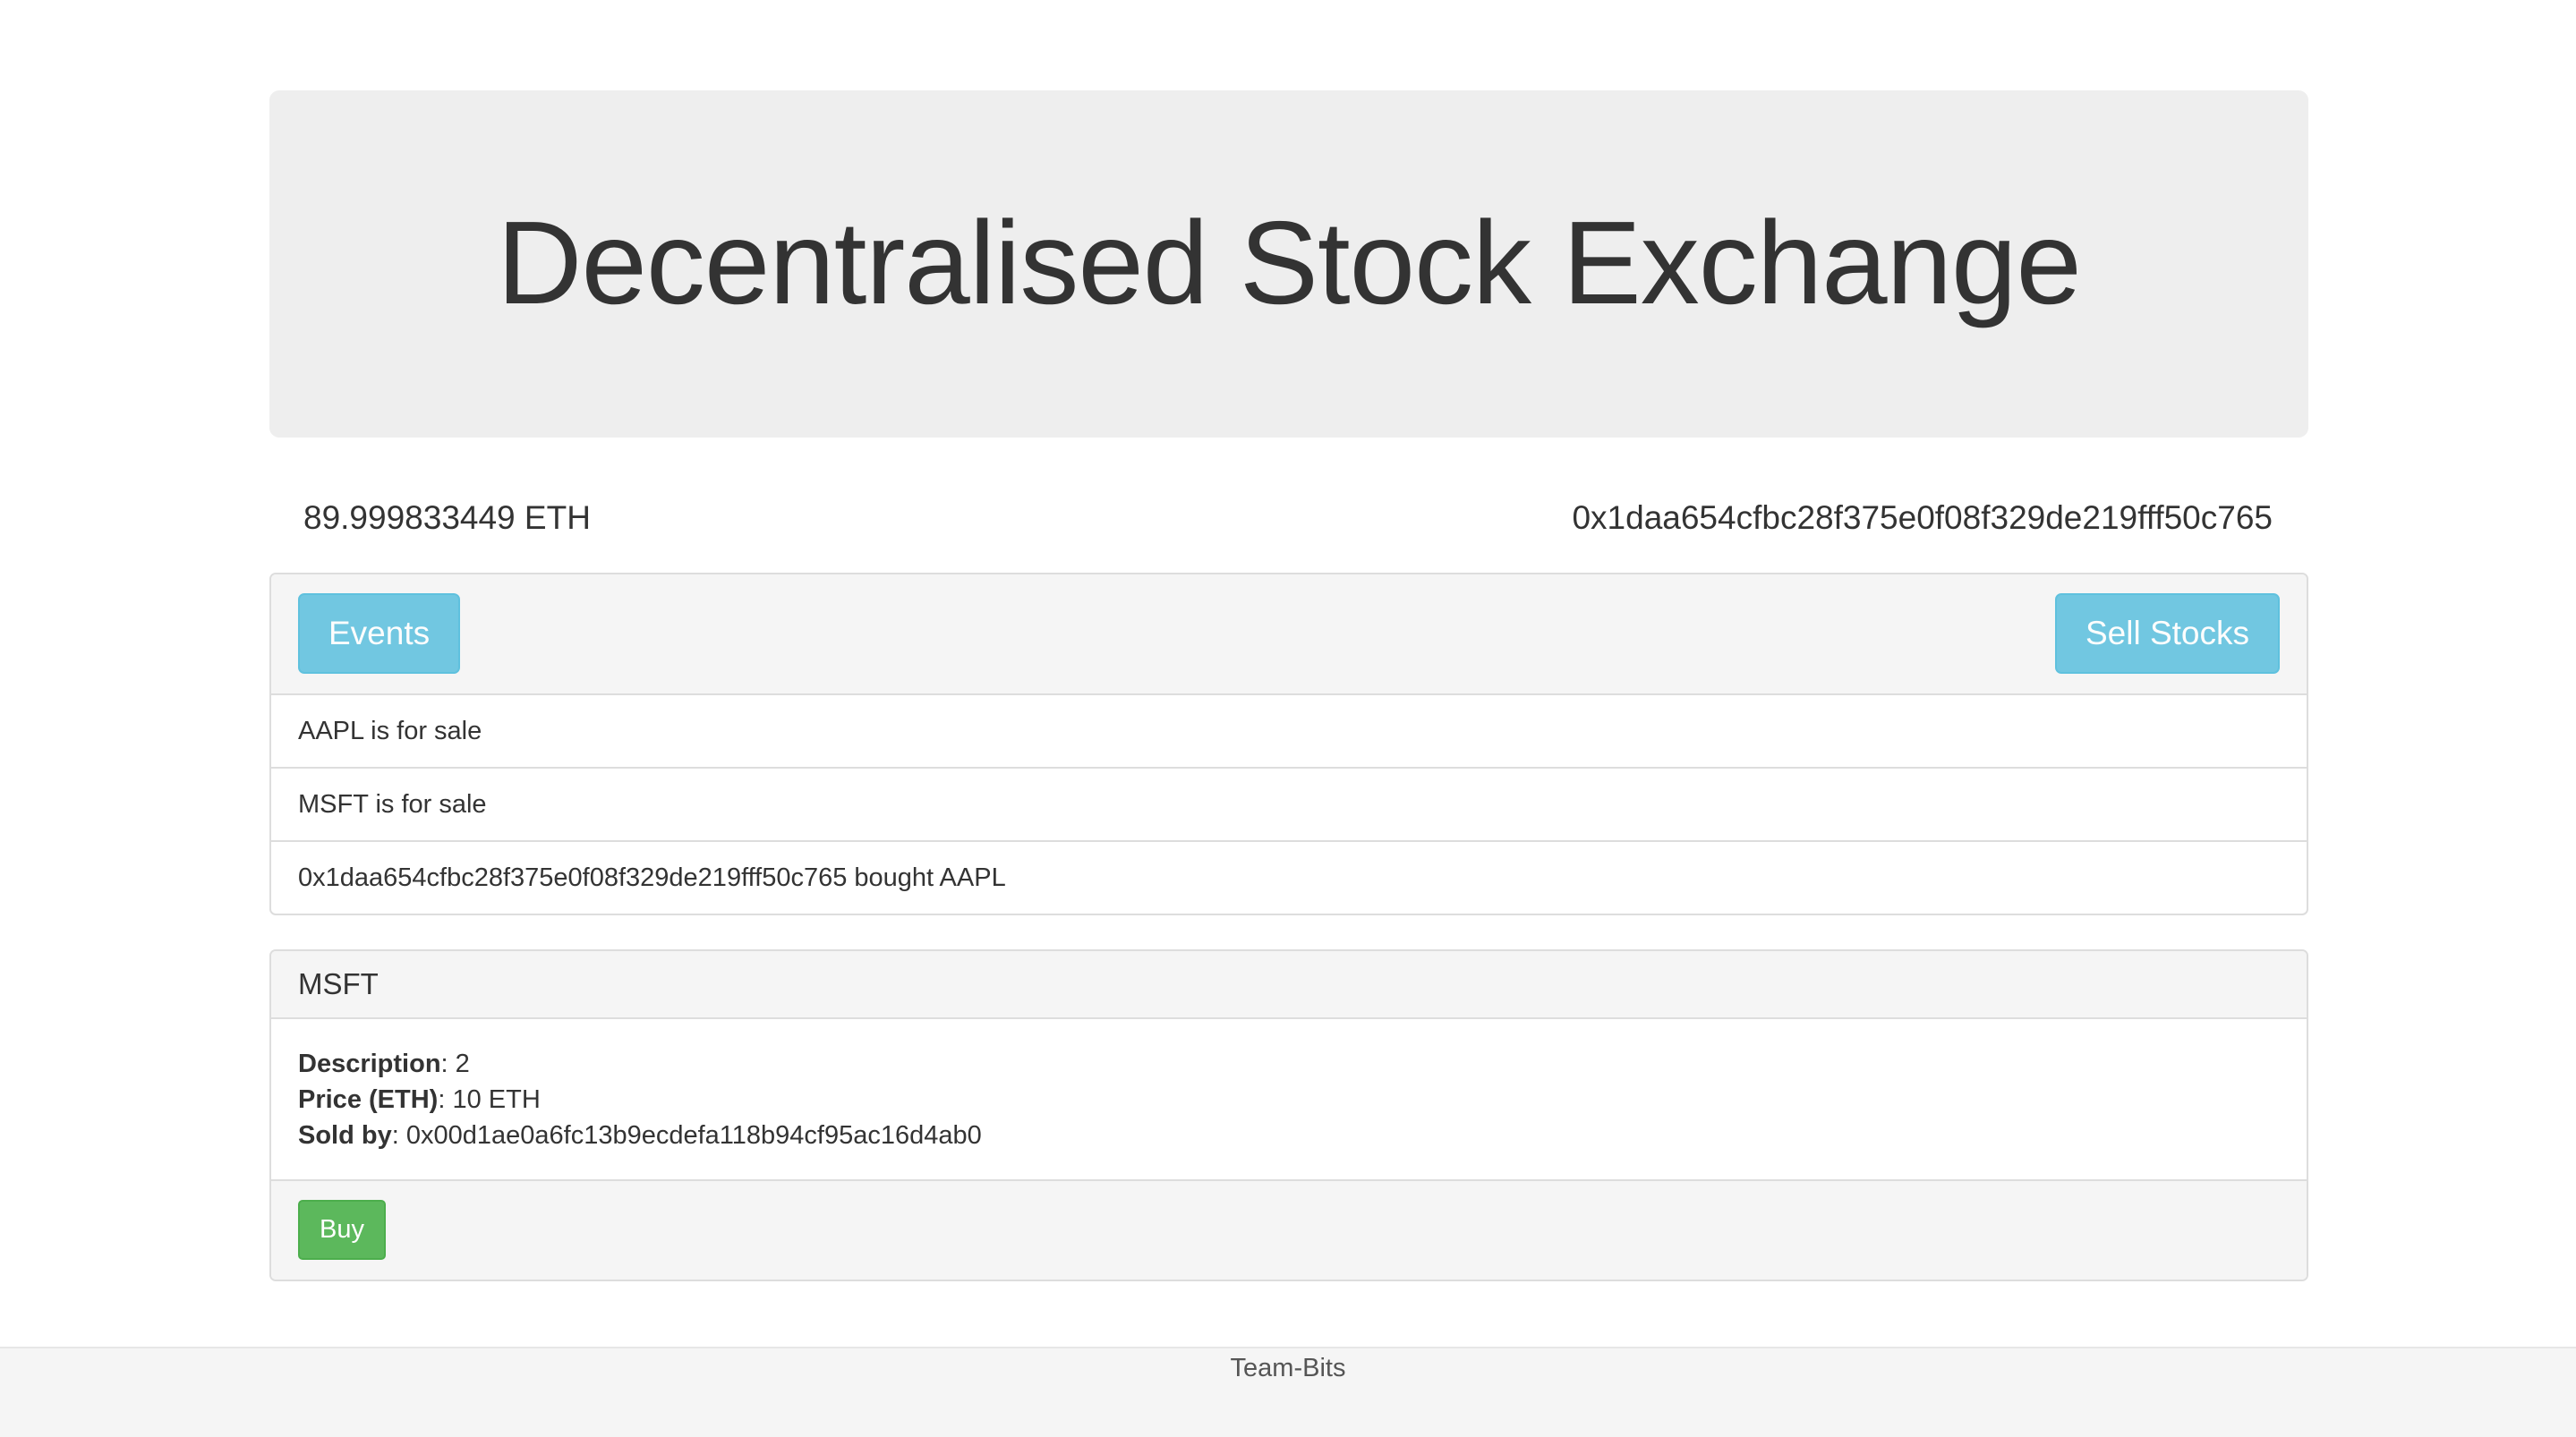 The width and height of the screenshot is (2576, 1437). Describe the element at coordinates (1289, 635) in the screenshot. I see `events-panel-heading: Events Sell Stocks` at that location.